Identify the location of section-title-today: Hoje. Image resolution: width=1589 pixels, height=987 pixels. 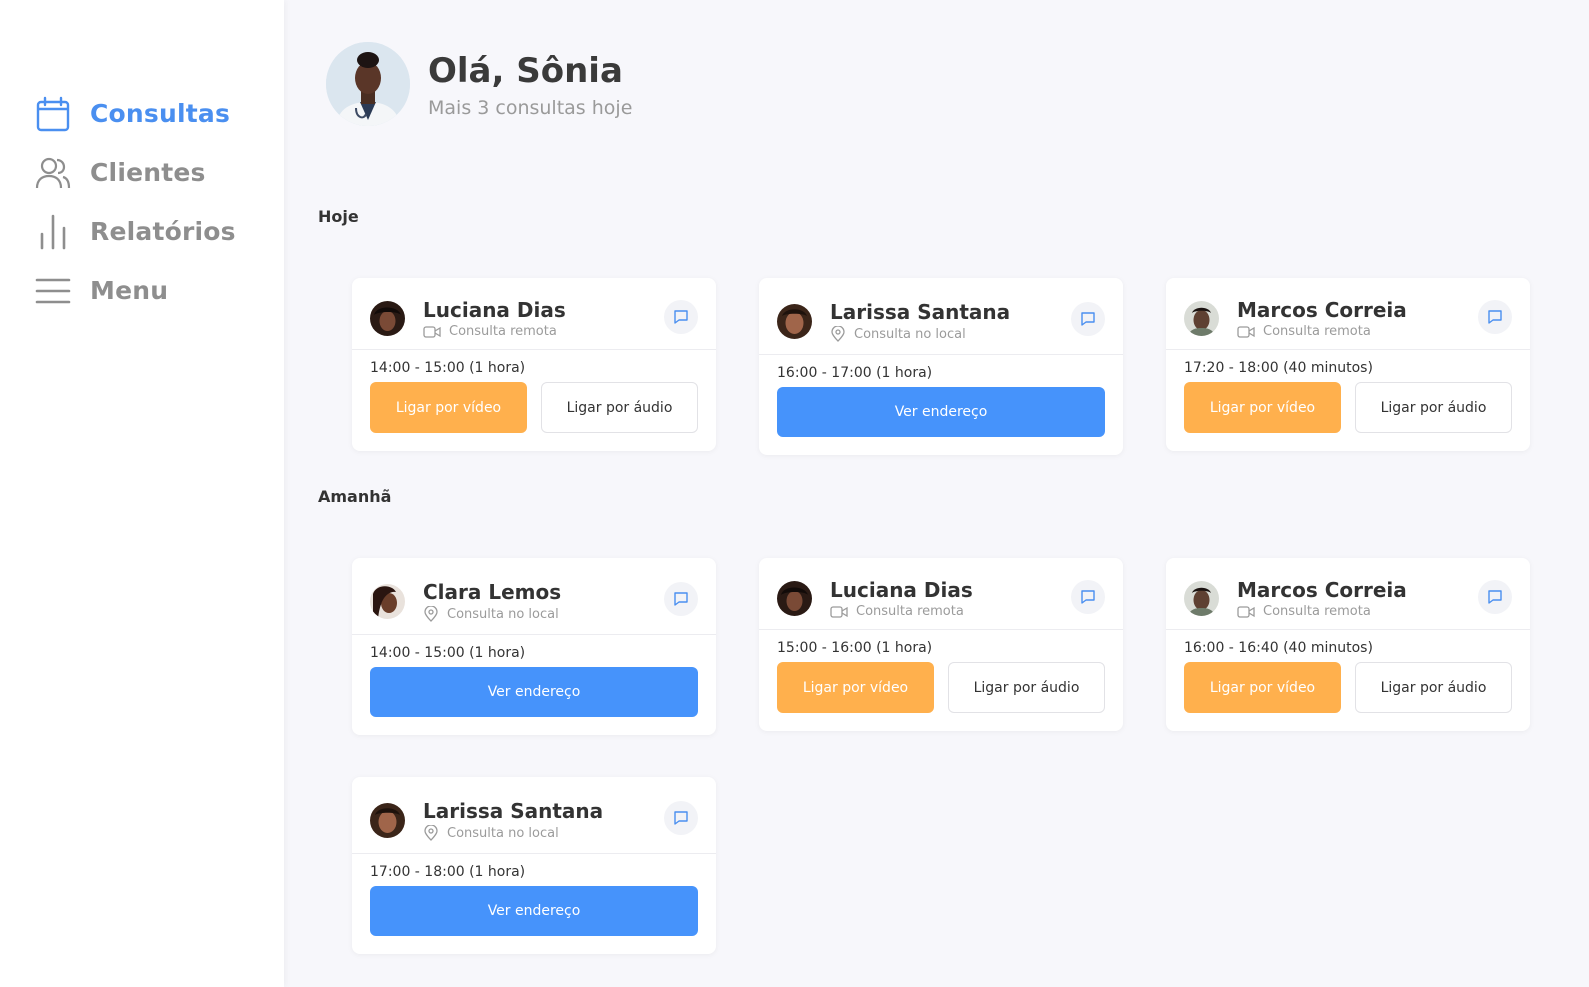
(338, 216).